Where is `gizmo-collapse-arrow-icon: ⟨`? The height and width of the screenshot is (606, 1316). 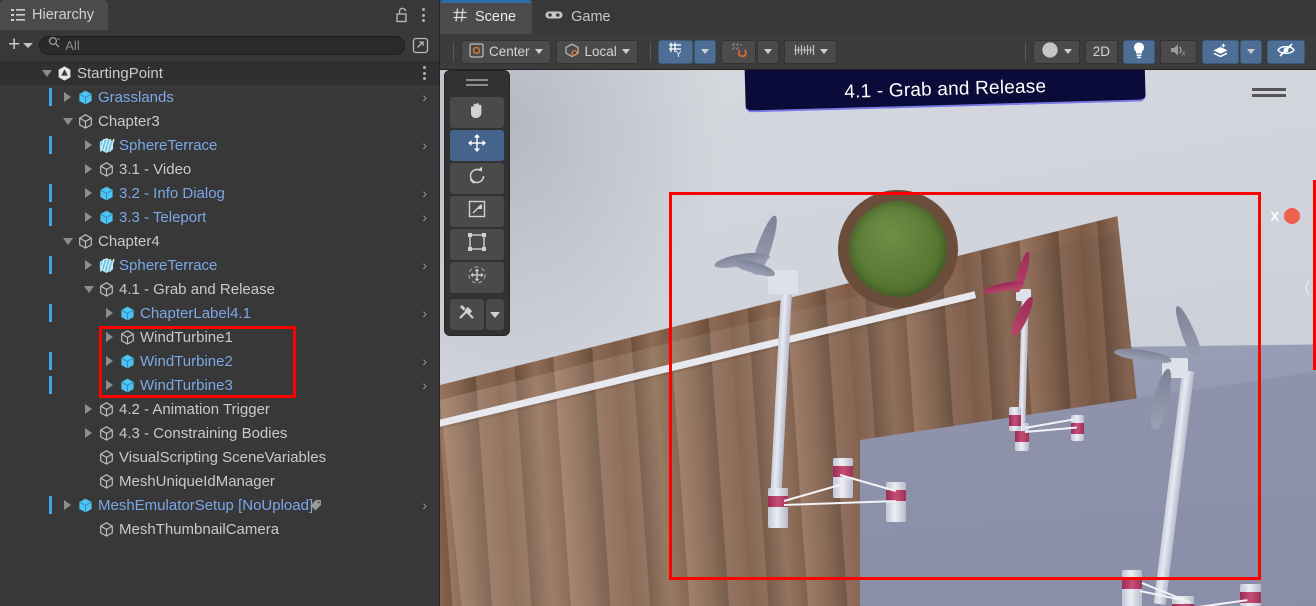 gizmo-collapse-arrow-icon: ⟨ is located at coordinates (1307, 288).